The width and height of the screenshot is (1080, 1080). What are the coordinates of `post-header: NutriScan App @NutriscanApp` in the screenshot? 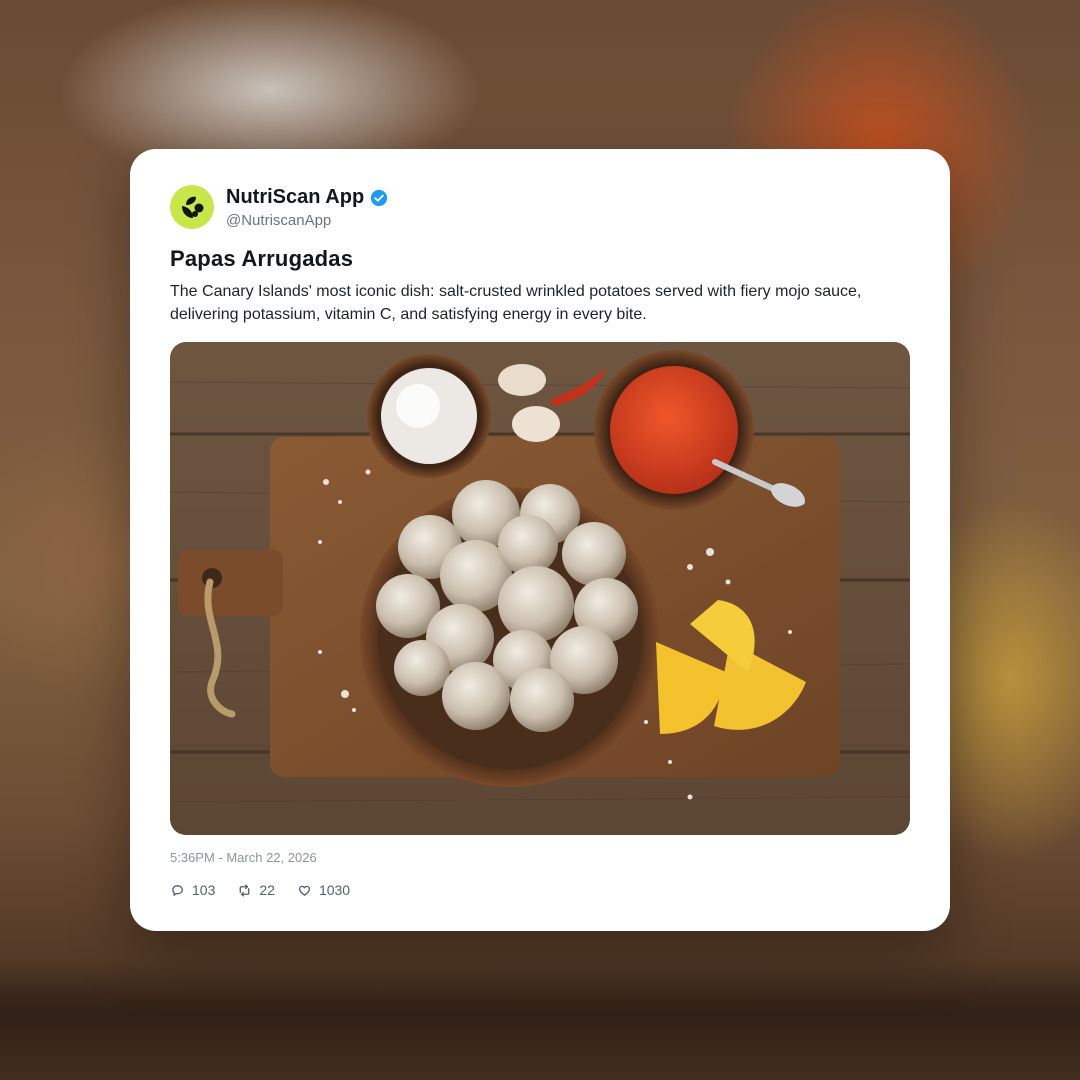 It's located at (279, 207).